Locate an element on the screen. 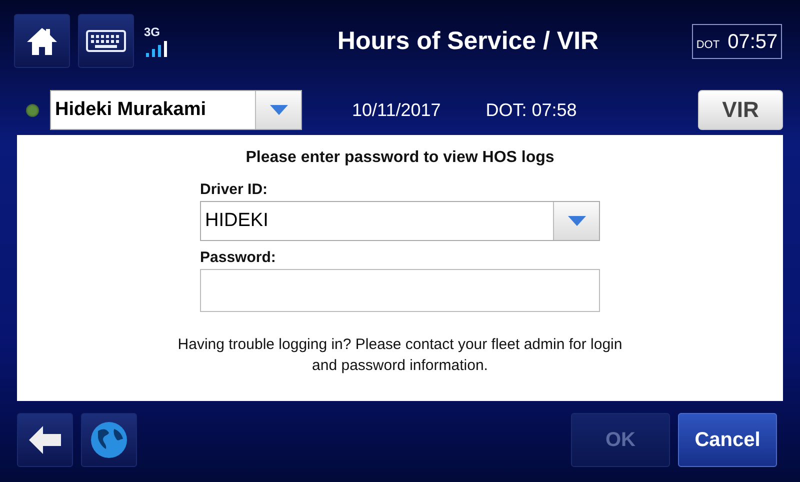 The image size is (800, 482). screen-title: Hours of Service / VIR is located at coordinates (468, 41).